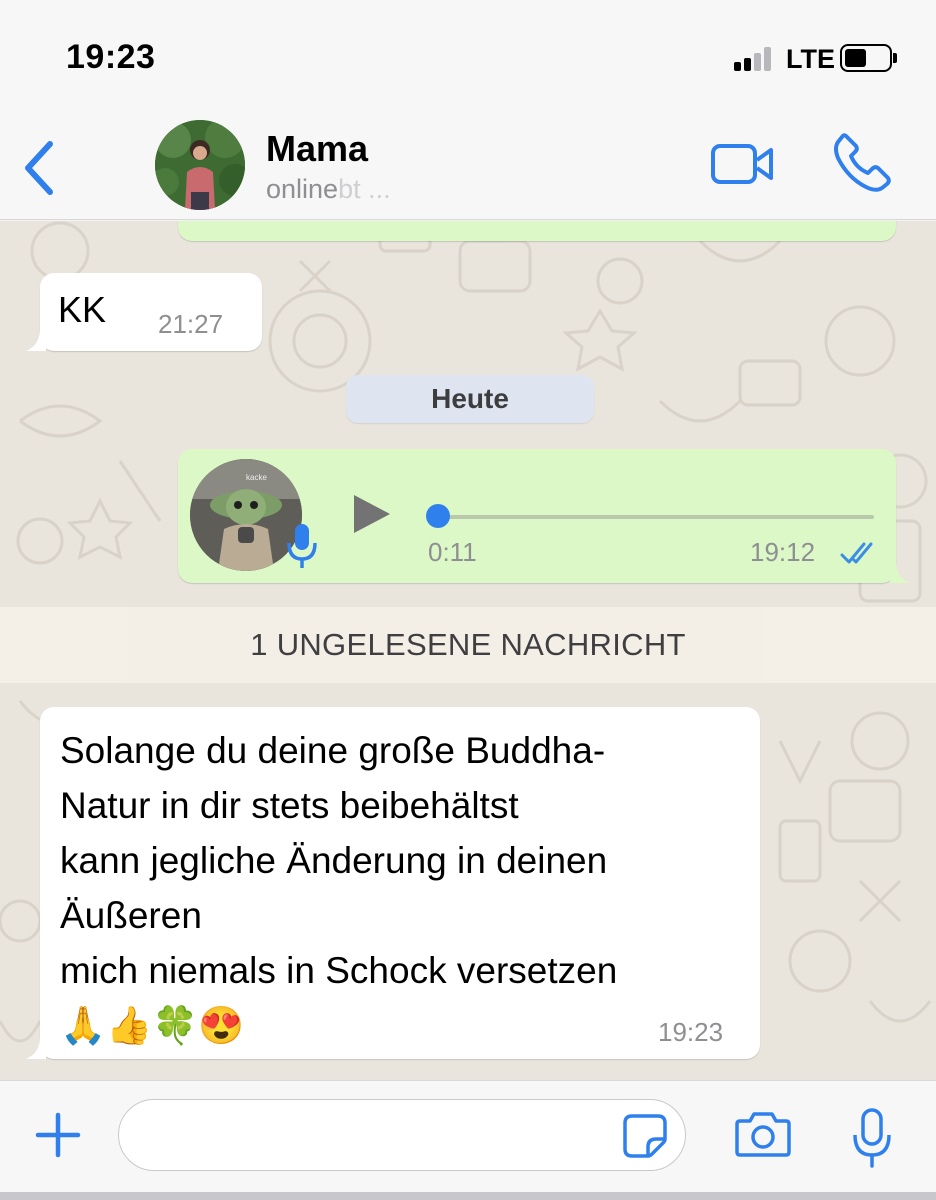  What do you see at coordinates (452, 552) in the screenshot?
I see `voice-duration: 0:11` at bounding box center [452, 552].